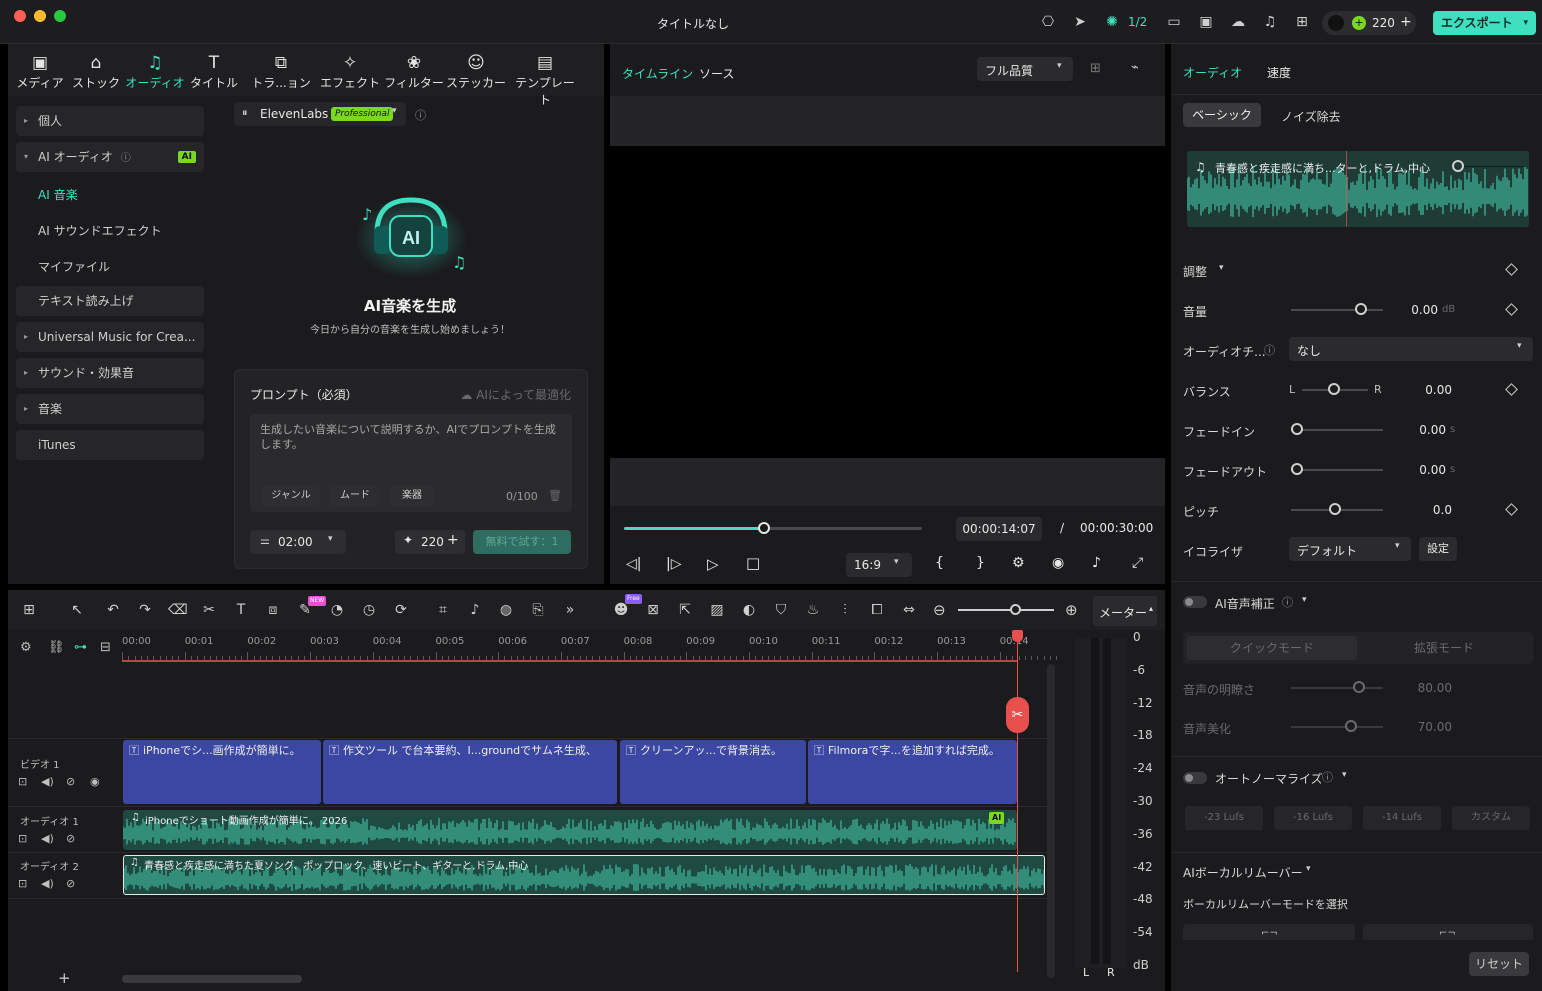  What do you see at coordinates (1361, 309) in the screenshot?
I see `volume-slider-handle` at bounding box center [1361, 309].